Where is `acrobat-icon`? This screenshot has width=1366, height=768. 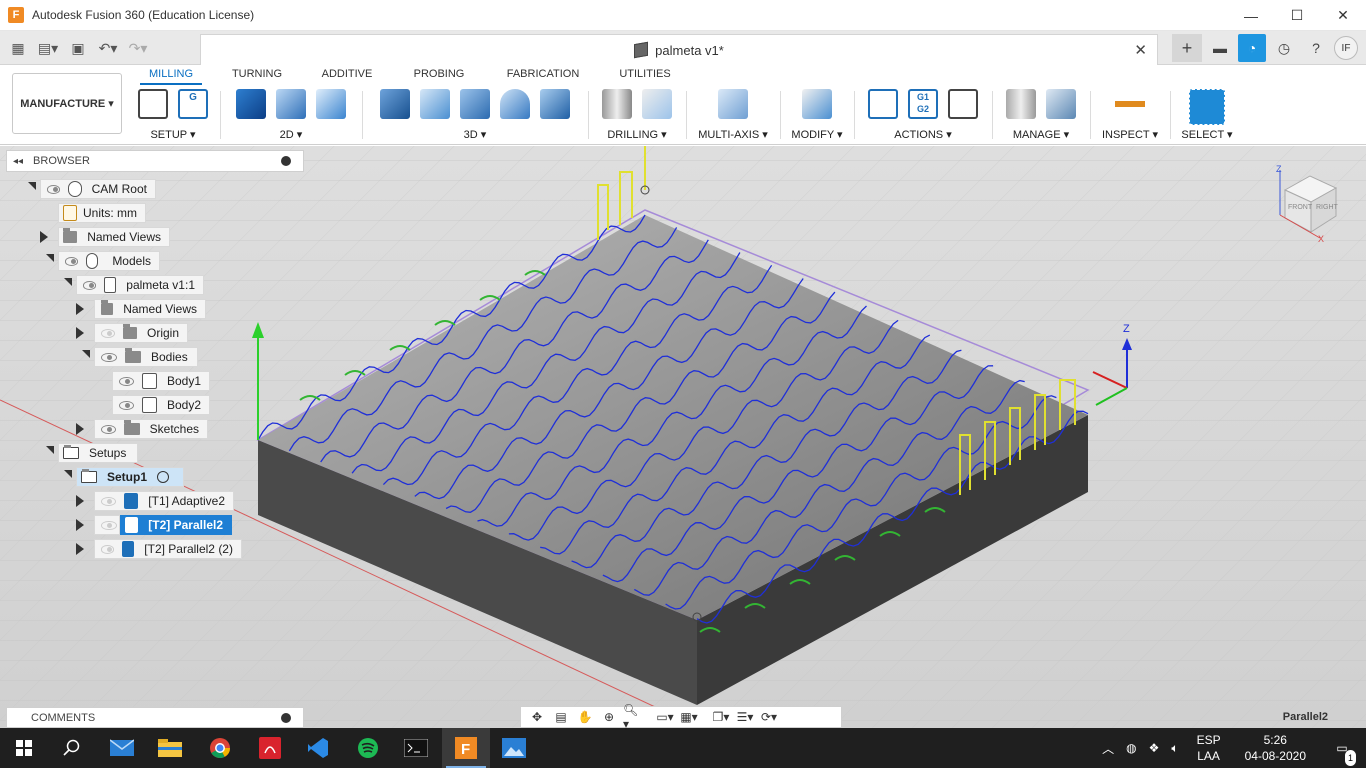
acrobat-icon is located at coordinates (270, 748).